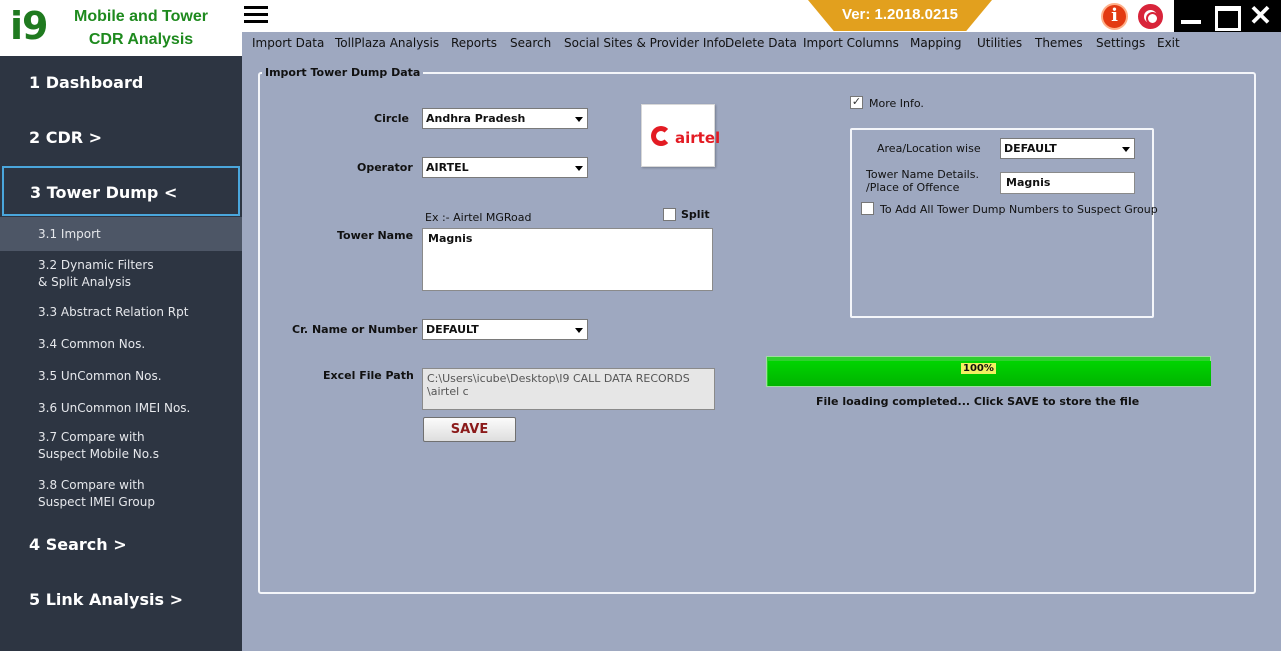 Image resolution: width=1281 pixels, height=651 pixels. What do you see at coordinates (121, 344) in the screenshot?
I see `sidebar-subitem-common-nos: 3.4 Common Nos.` at bounding box center [121, 344].